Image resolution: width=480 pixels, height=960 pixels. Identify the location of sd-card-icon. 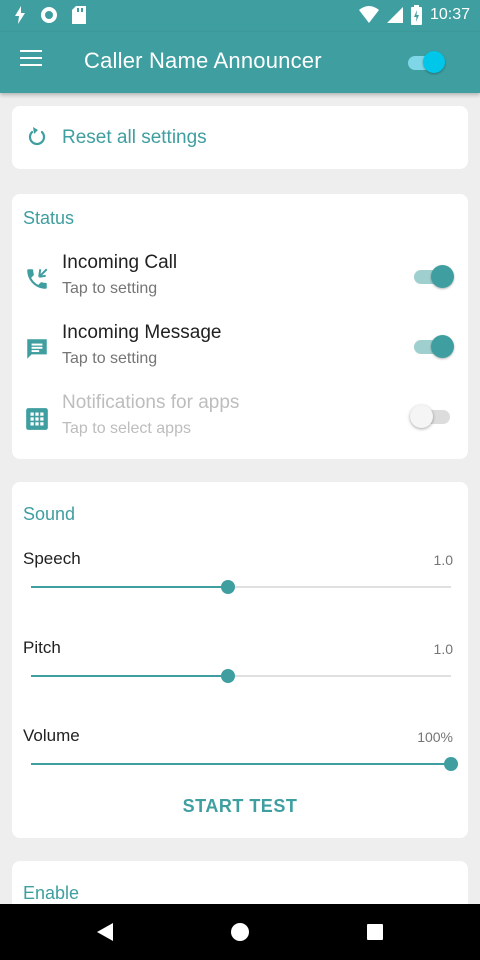
(79, 15).